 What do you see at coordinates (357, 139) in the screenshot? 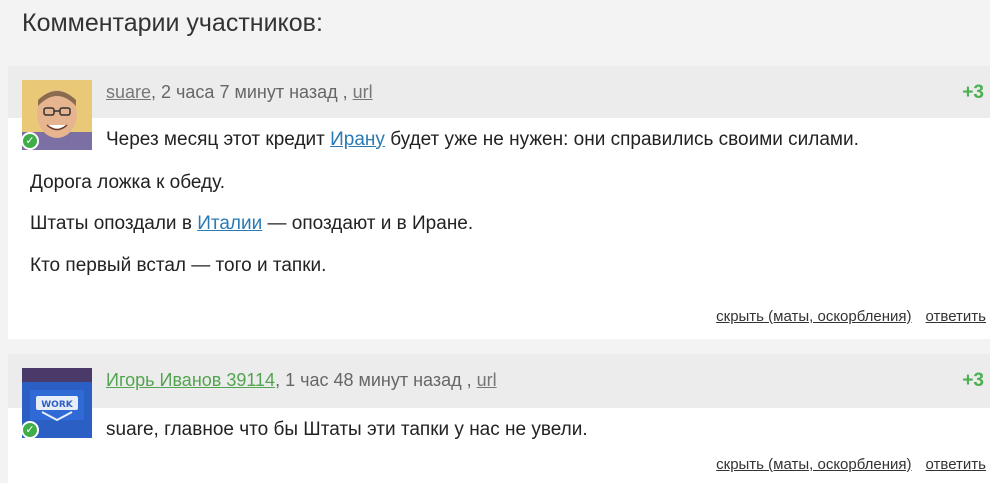
I see `iran-link: Ирану` at bounding box center [357, 139].